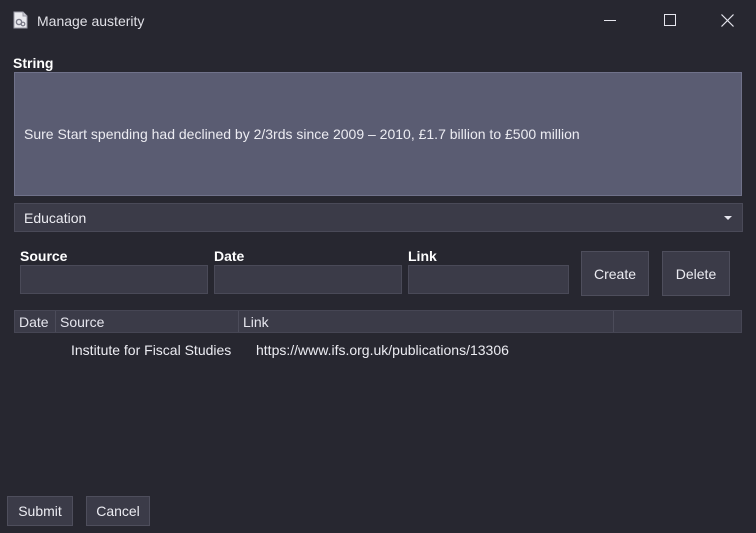 The width and height of the screenshot is (756, 533). I want to click on close-icon, so click(727, 20).